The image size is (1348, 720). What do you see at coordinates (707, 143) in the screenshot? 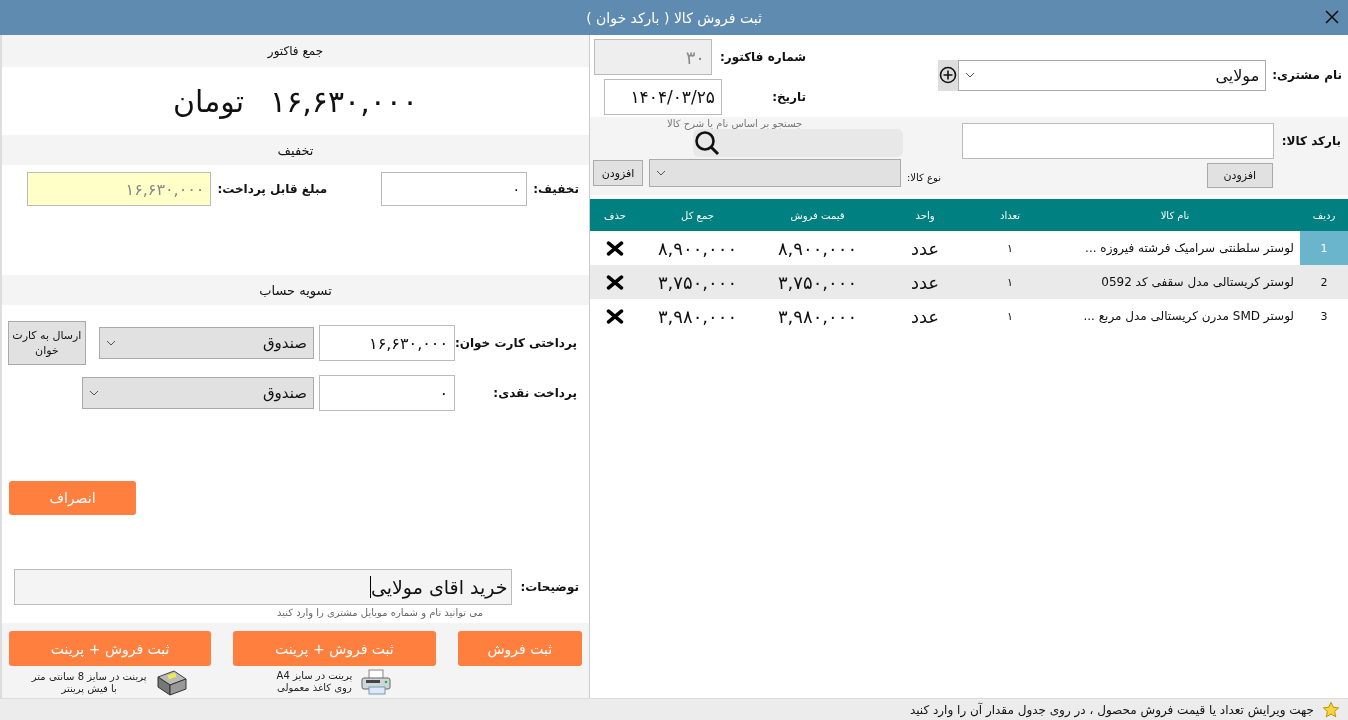
I see `search-icon` at bounding box center [707, 143].